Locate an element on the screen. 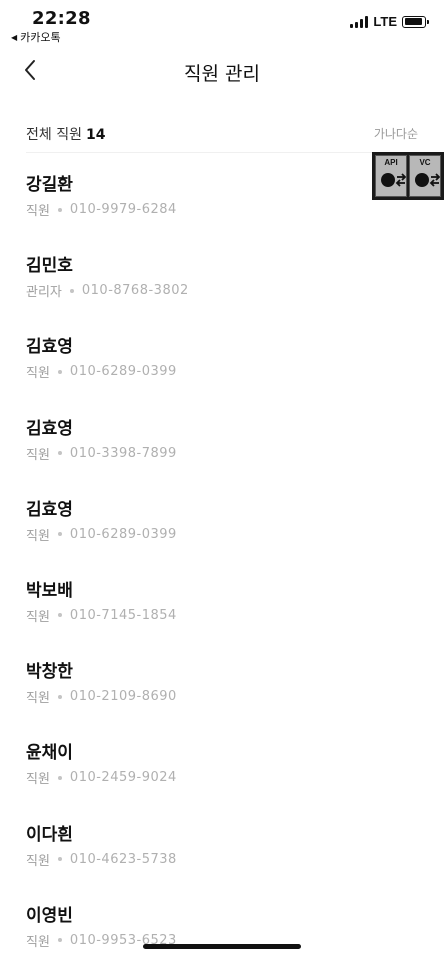  employee-meta: 관리자 010-8768-3802 is located at coordinates (107, 290).